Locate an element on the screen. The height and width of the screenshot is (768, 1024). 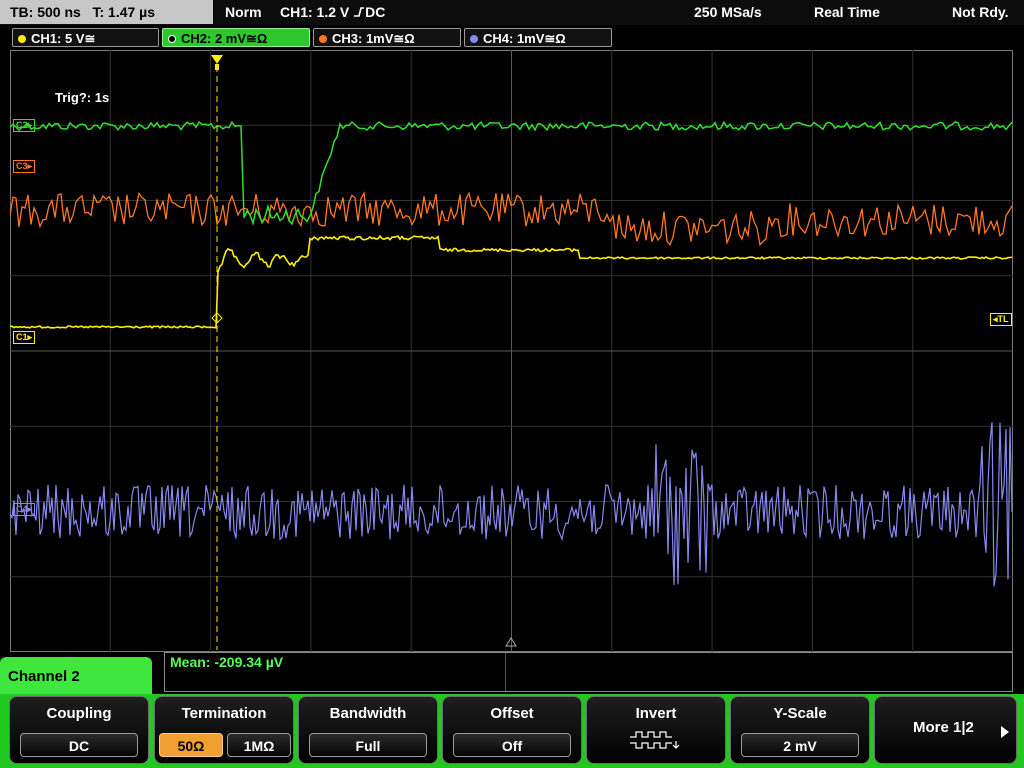
yscale-softkey: Y-Scale 2 mV is located at coordinates (800, 730).